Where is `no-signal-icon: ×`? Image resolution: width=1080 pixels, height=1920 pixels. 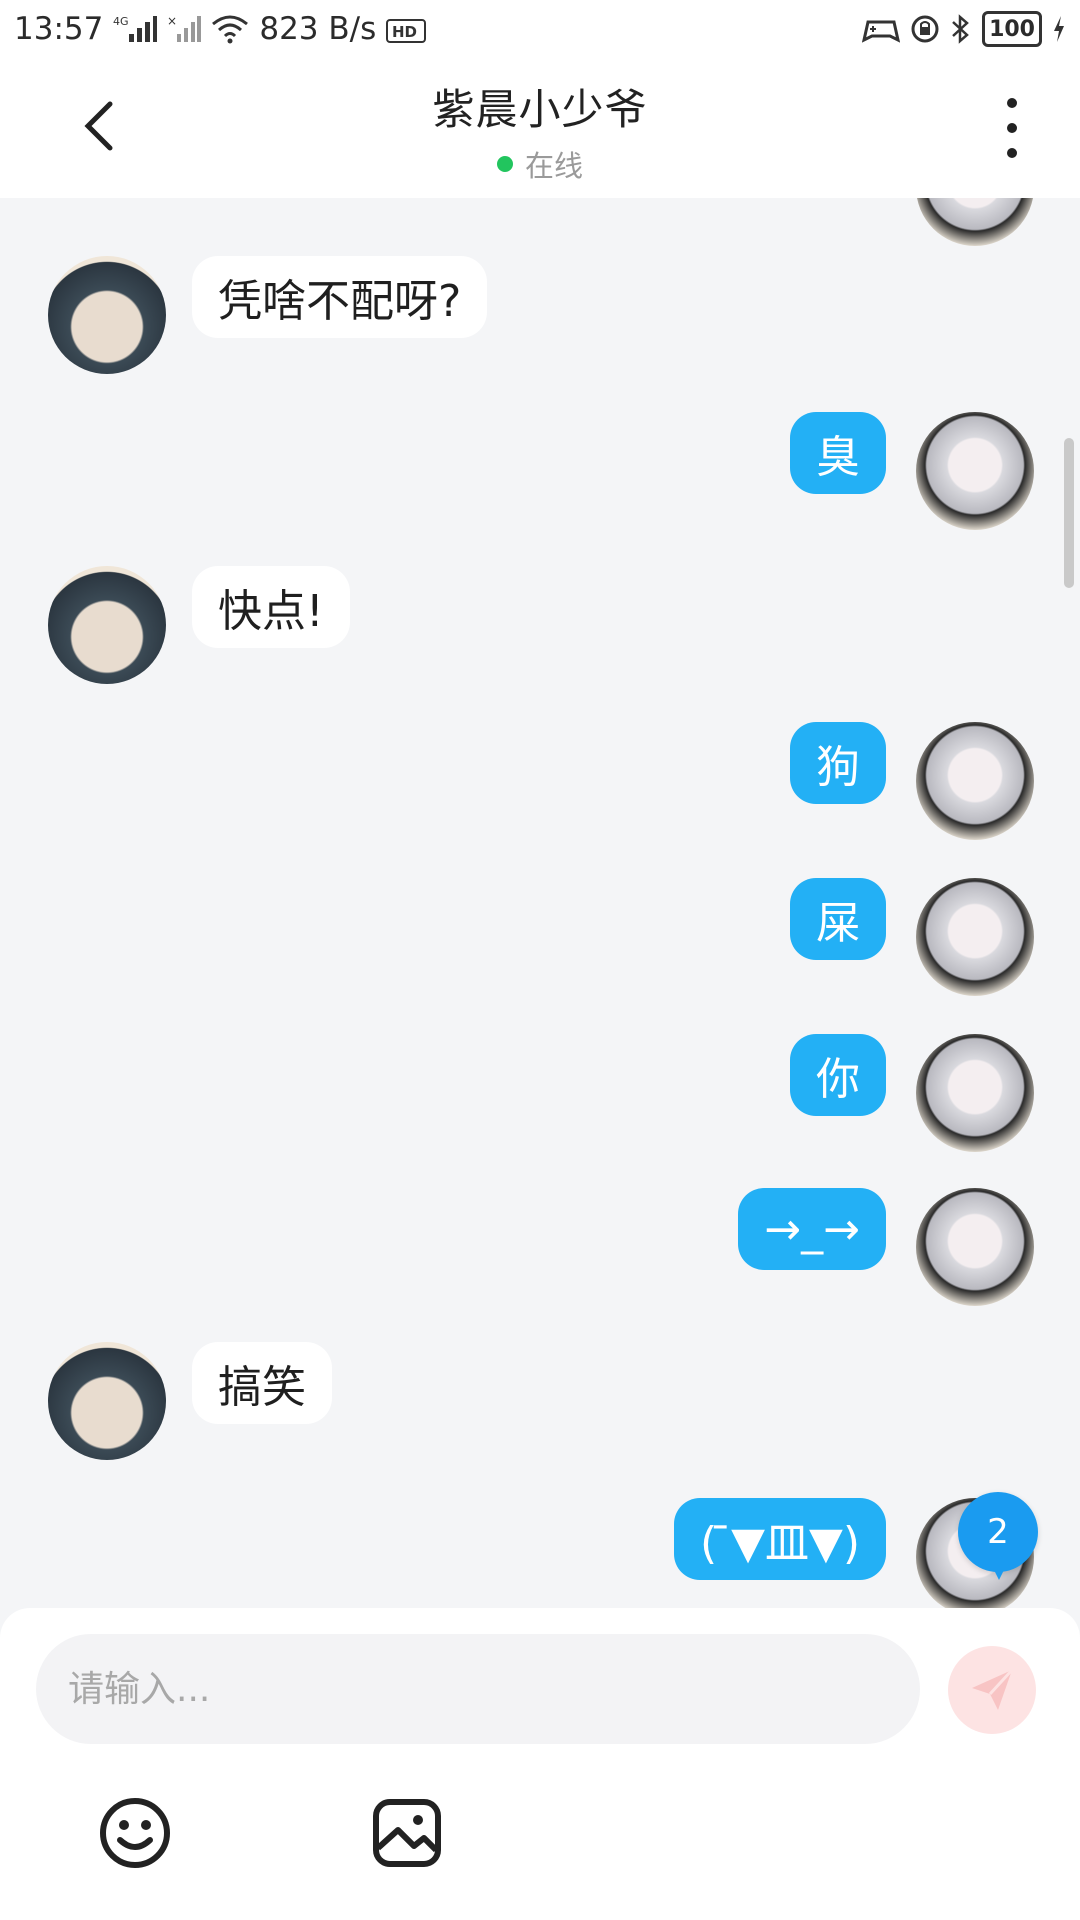 no-signal-icon: × is located at coordinates (184, 29).